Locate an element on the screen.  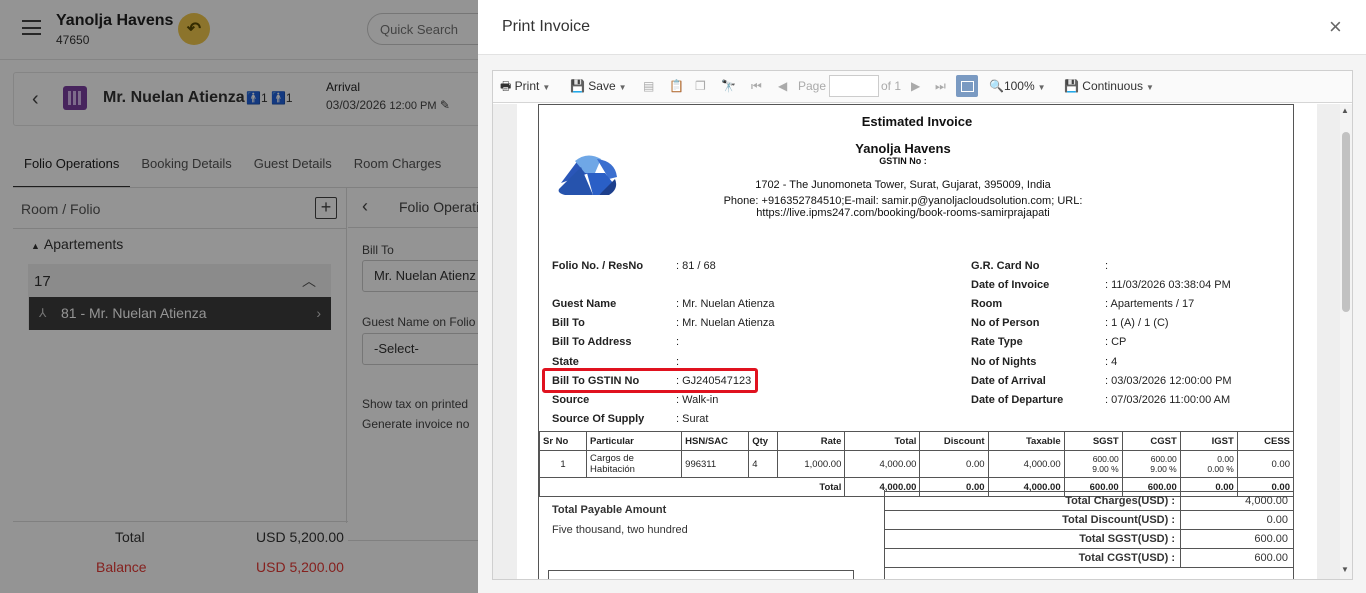
dialog-header: Print Invoice × is located at coordinates (922, 27).